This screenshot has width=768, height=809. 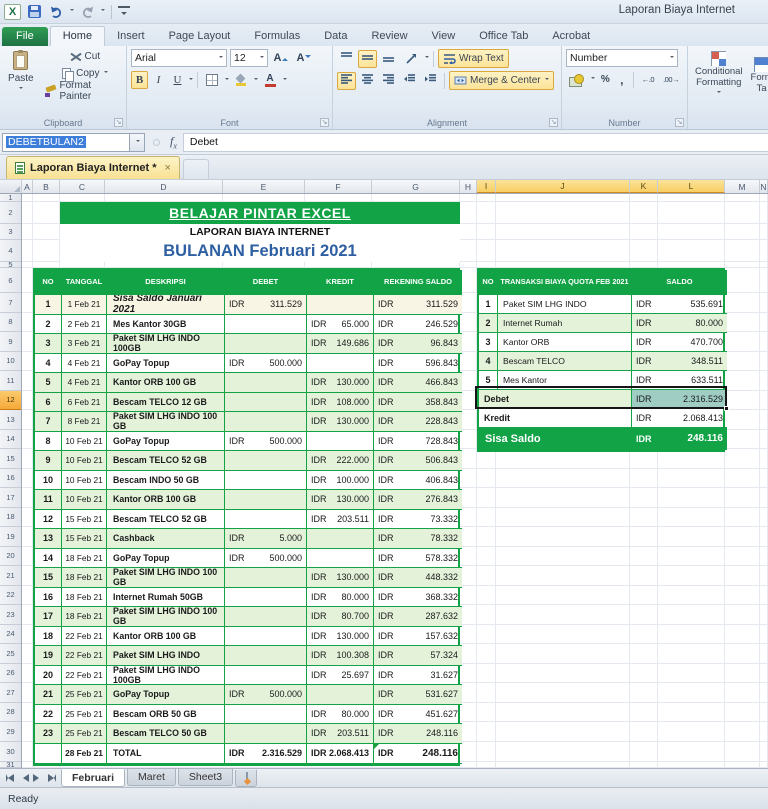 I want to click on saldo-cell: IDR 531.627, so click(x=418, y=695).